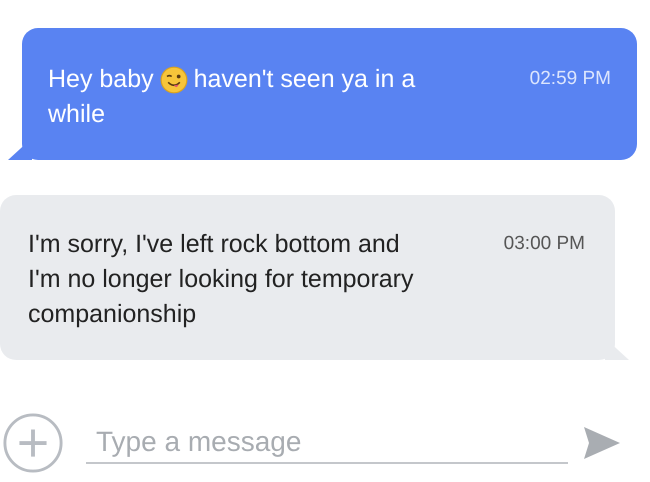 This screenshot has height=482, width=650. I want to click on send-icon, so click(602, 443).